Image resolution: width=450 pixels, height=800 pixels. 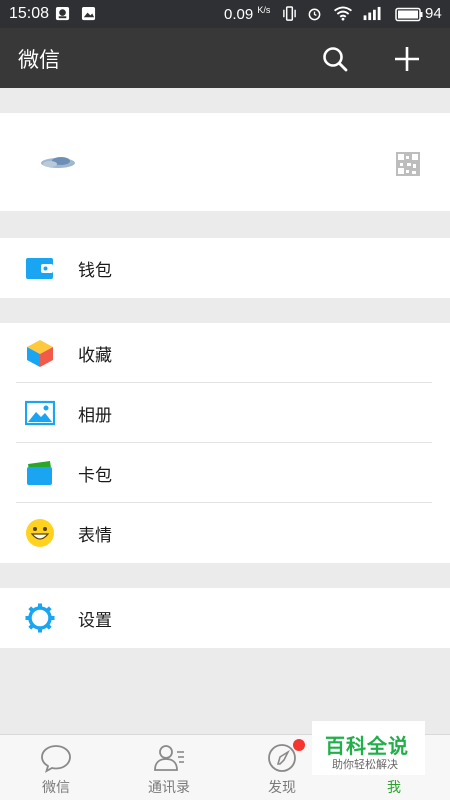 What do you see at coordinates (56, 788) in the screenshot?
I see `tab-label: 微信` at bounding box center [56, 788].